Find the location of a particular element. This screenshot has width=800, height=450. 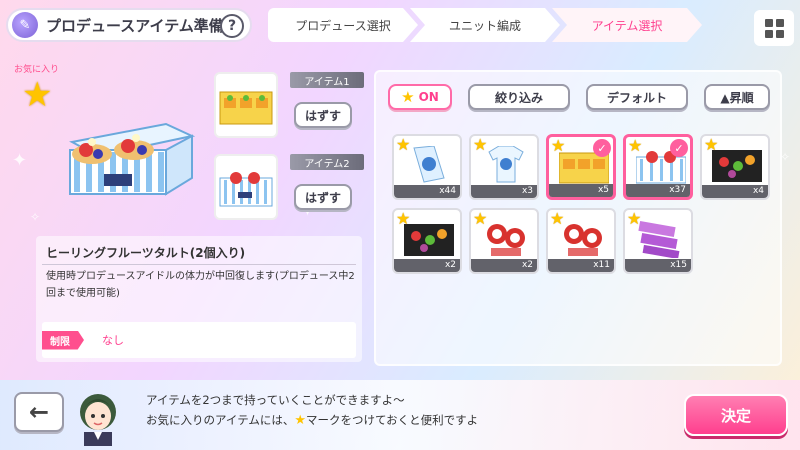

produce-item-icon: ✎ is located at coordinates (25, 25).